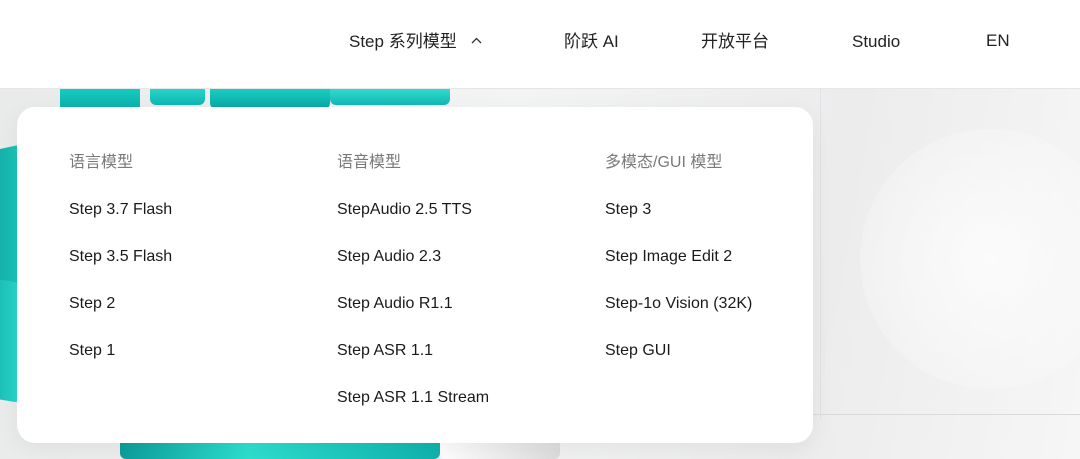  What do you see at coordinates (820, 254) in the screenshot?
I see `background-line` at bounding box center [820, 254].